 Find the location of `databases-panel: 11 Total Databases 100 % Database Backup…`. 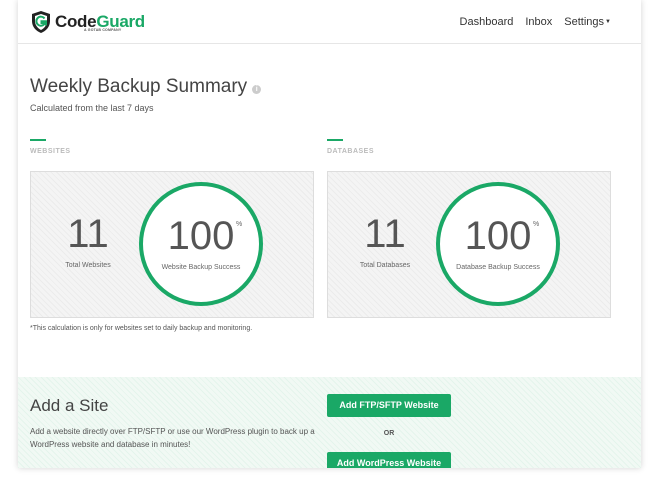

databases-panel: 11 Total Databases 100 % Database Backup… is located at coordinates (469, 244).